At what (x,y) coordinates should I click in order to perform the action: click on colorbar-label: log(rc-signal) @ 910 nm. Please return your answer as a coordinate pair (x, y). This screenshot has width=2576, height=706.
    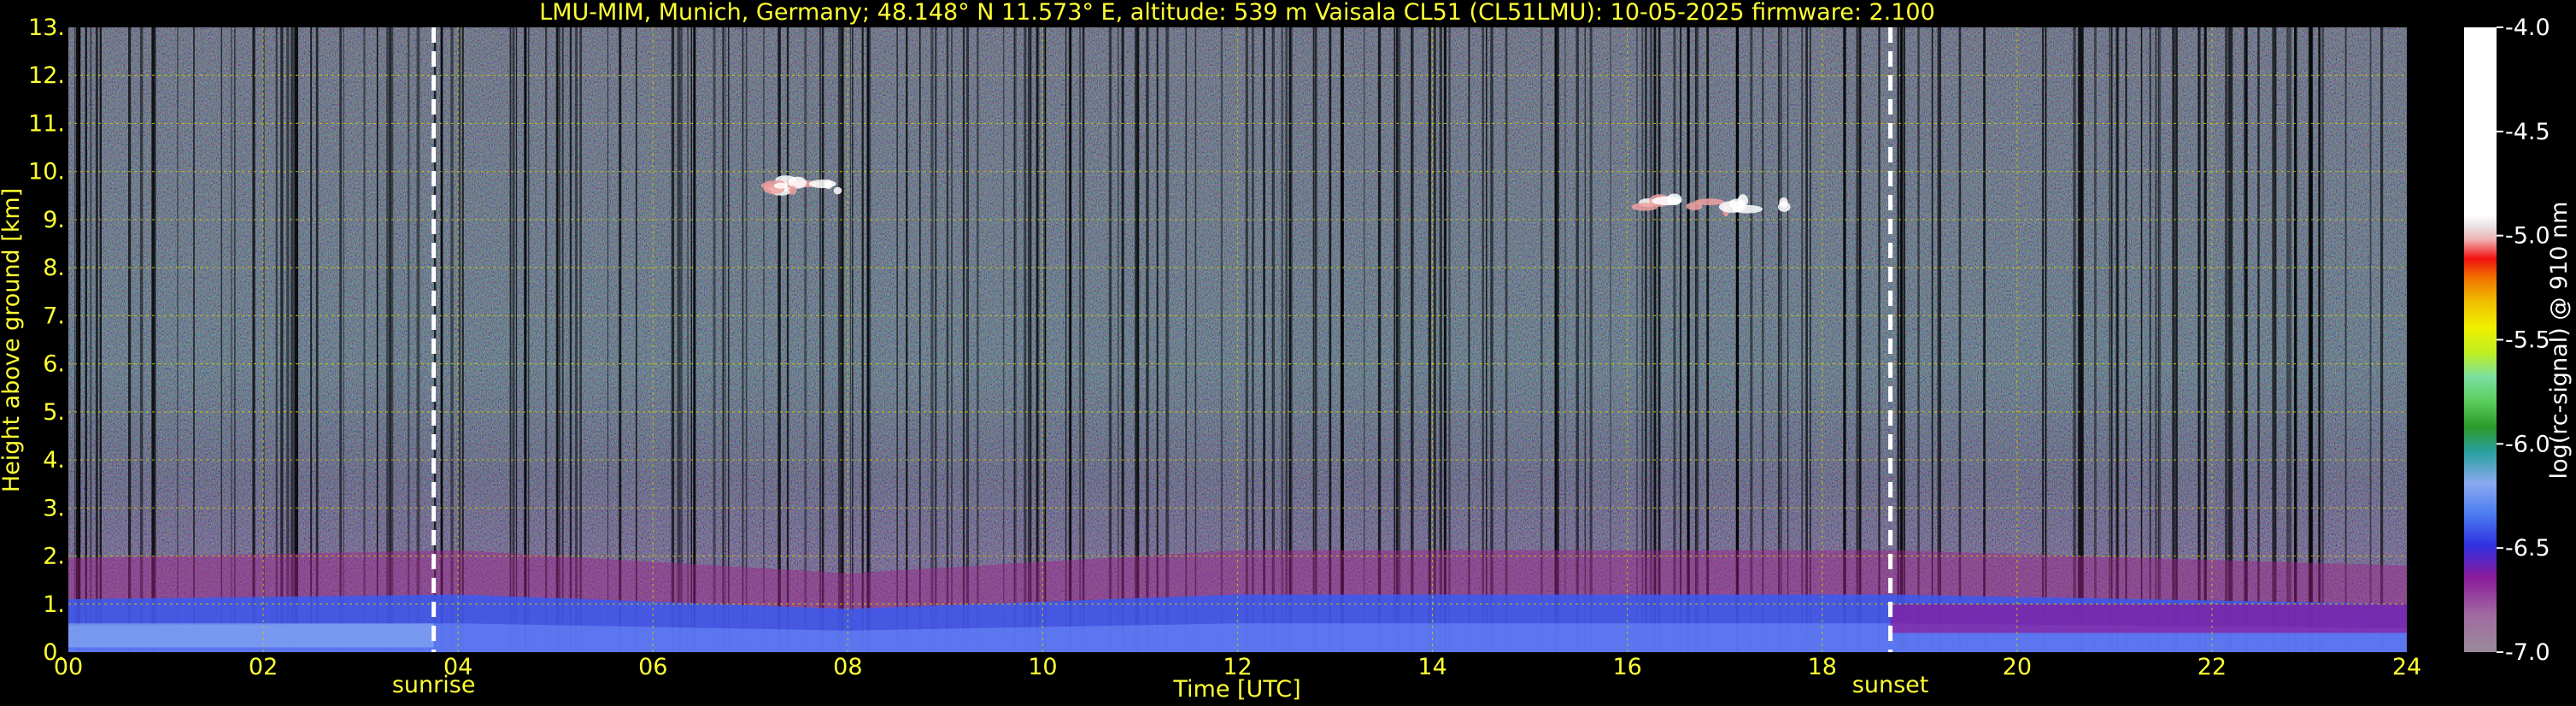
    Looking at the image, I should click on (2559, 340).